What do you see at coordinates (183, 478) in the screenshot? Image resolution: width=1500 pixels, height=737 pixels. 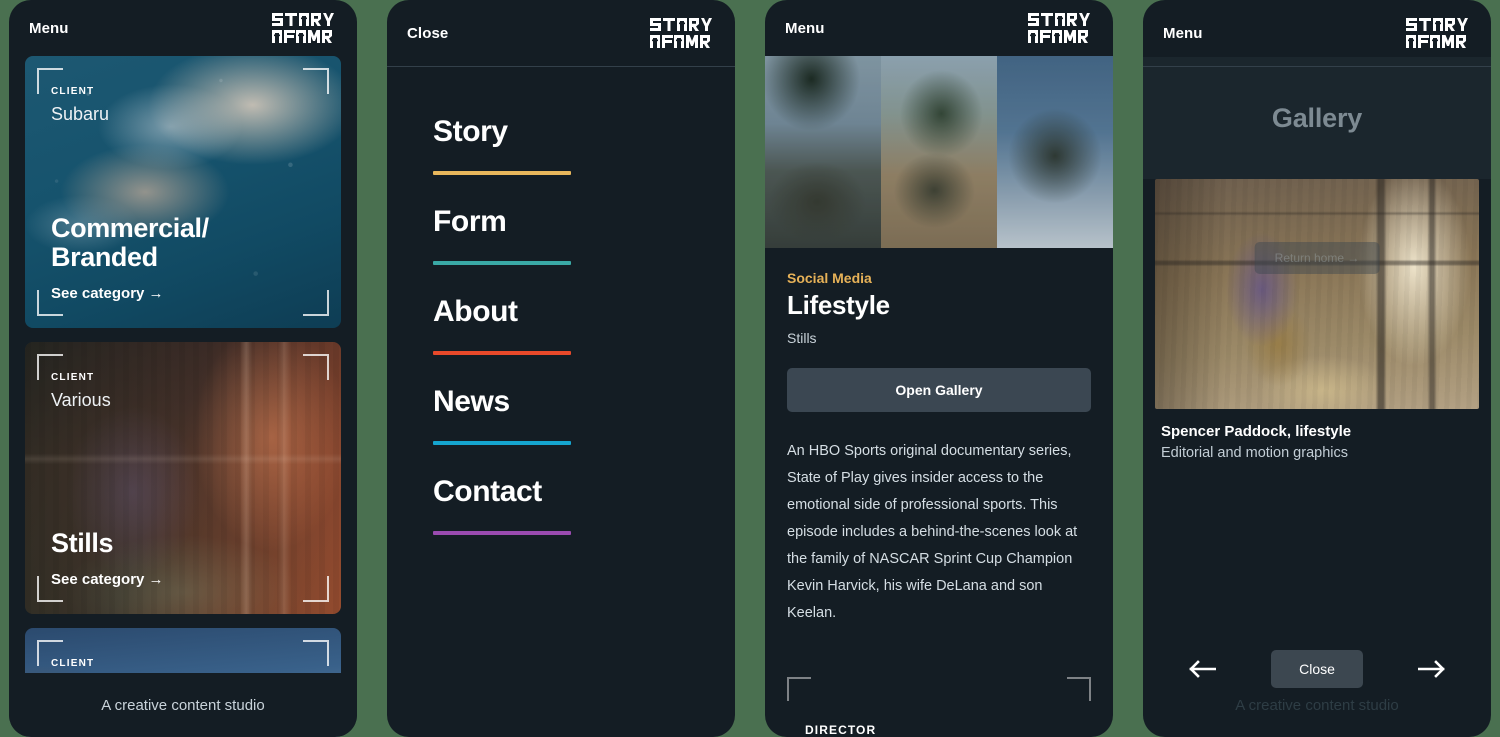 I see `category-card-stills: CLIENT Various Stills See category →` at bounding box center [183, 478].